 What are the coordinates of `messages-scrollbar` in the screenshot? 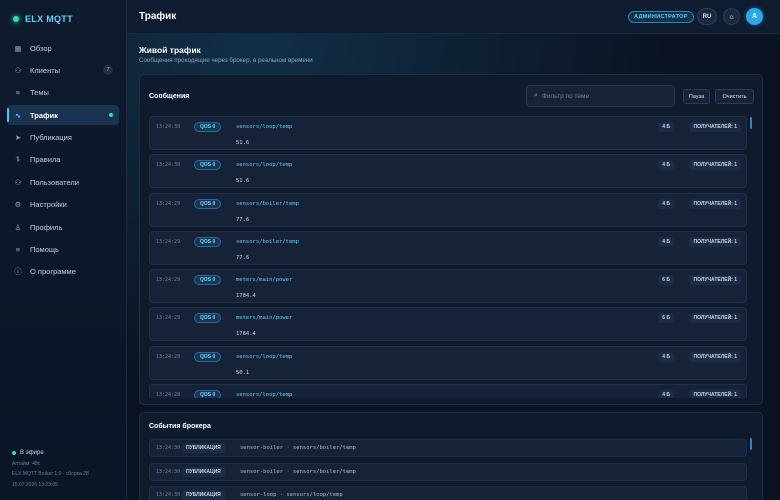 It's located at (751, 123).